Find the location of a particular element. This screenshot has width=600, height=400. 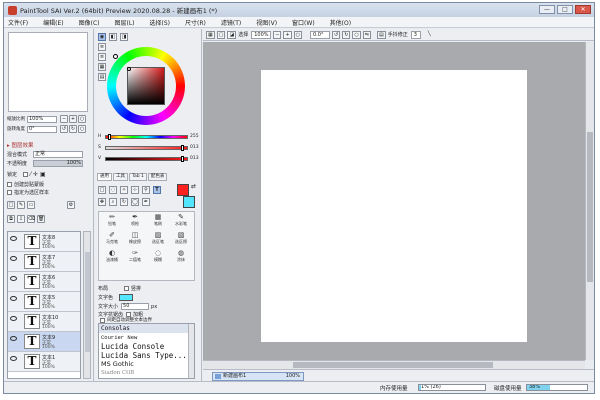

hsv-mode-icon: ≡ is located at coordinates (102, 57).